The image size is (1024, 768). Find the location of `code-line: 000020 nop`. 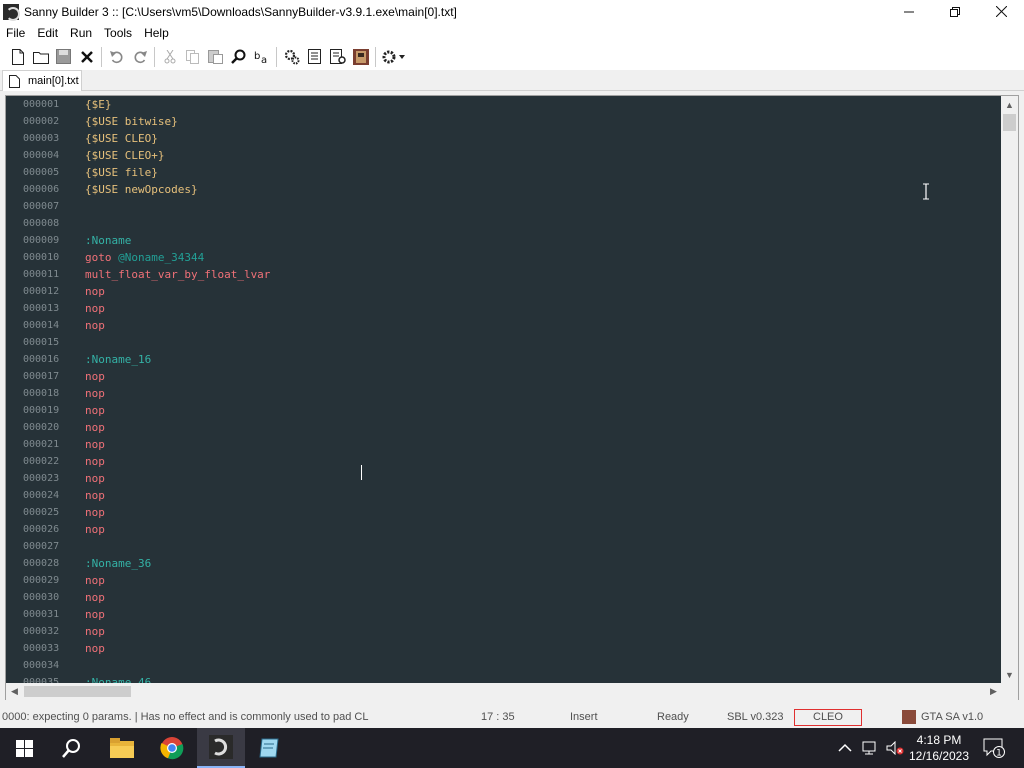

code-line: 000020 nop is located at coordinates (504, 427).